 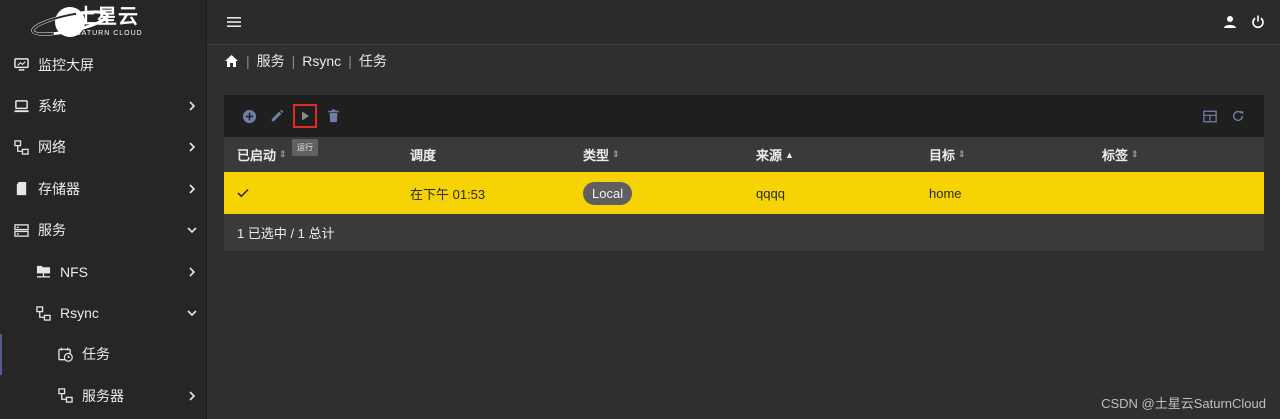 I want to click on hamburger-icon, so click(x=234, y=22).